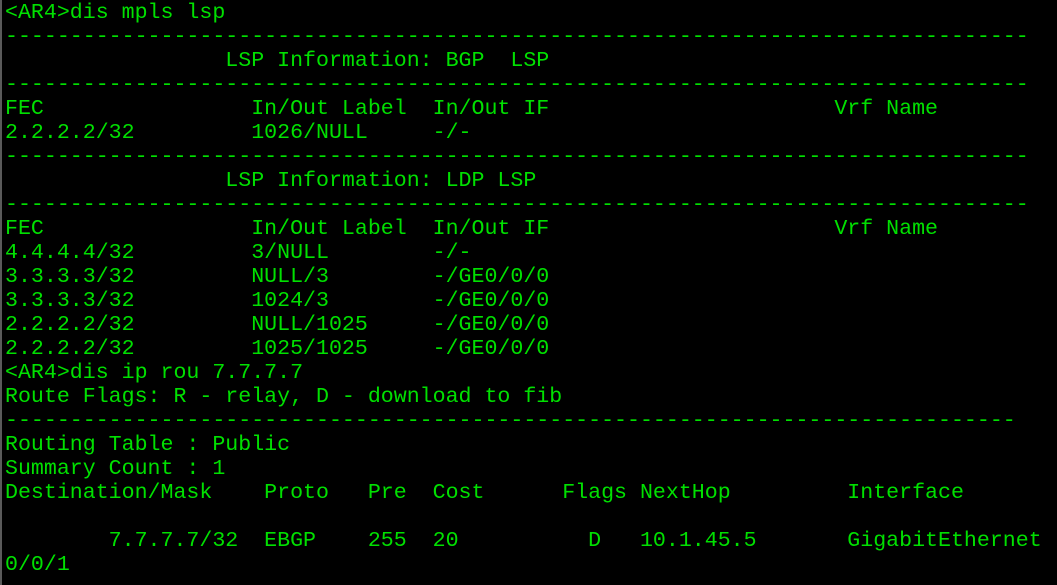 The height and width of the screenshot is (585, 1057). Describe the element at coordinates (277, 277) in the screenshot. I see `ldp-lsp-table-row: 3.3.3.3/32 NULL/3 -/GE0/0/0` at that location.